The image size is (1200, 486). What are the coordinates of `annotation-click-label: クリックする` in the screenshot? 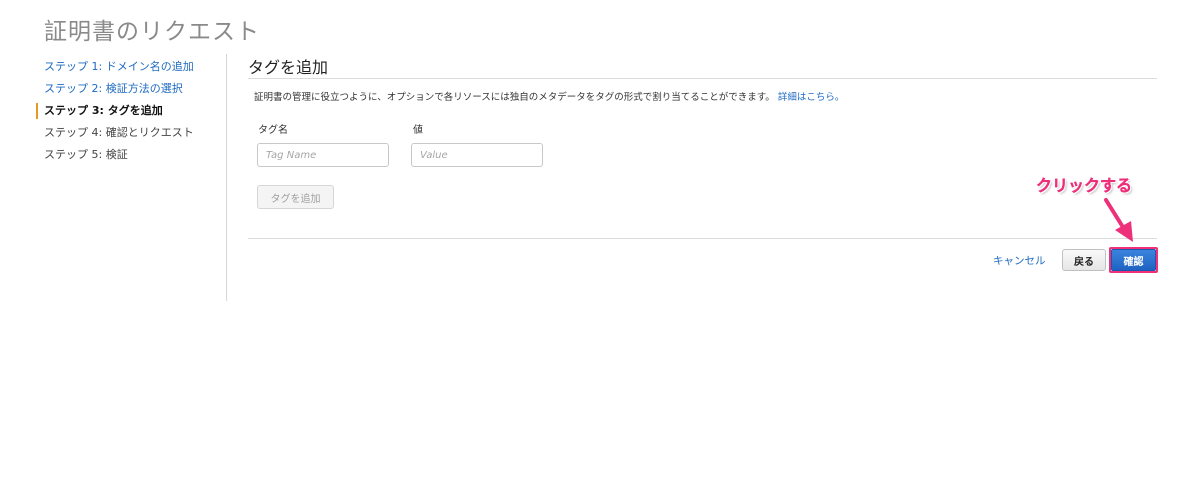 It's located at (1084, 185).